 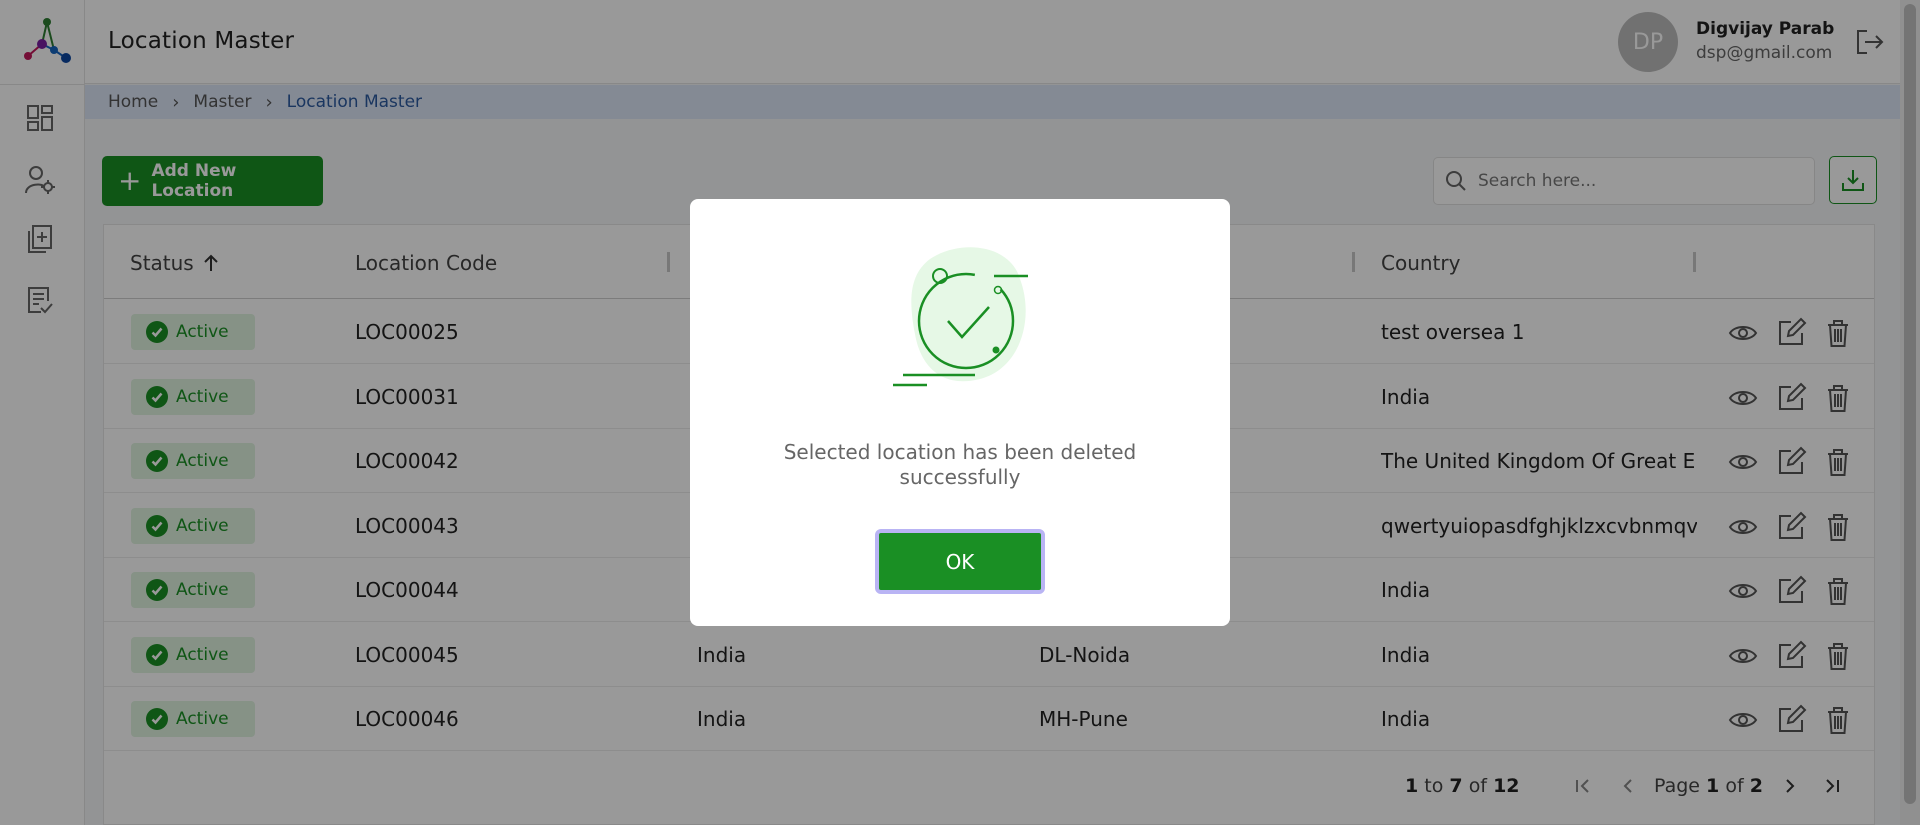 I want to click on success-check-illustration, so click(x=960, y=317).